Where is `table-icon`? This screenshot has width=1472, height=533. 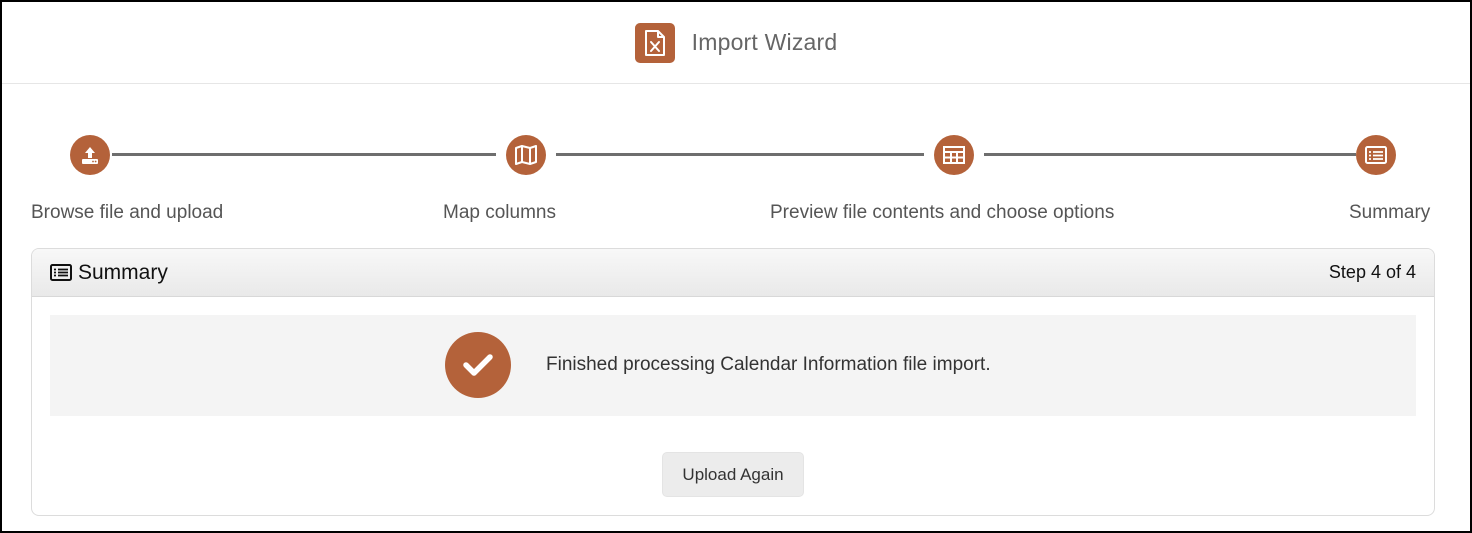 table-icon is located at coordinates (954, 155).